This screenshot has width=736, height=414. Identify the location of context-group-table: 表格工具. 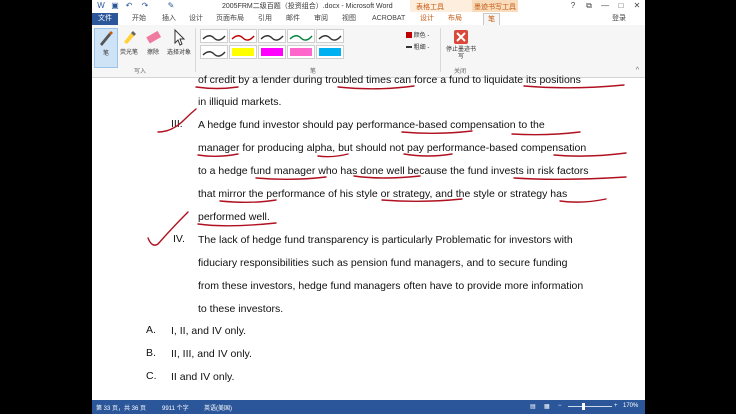
(430, 7).